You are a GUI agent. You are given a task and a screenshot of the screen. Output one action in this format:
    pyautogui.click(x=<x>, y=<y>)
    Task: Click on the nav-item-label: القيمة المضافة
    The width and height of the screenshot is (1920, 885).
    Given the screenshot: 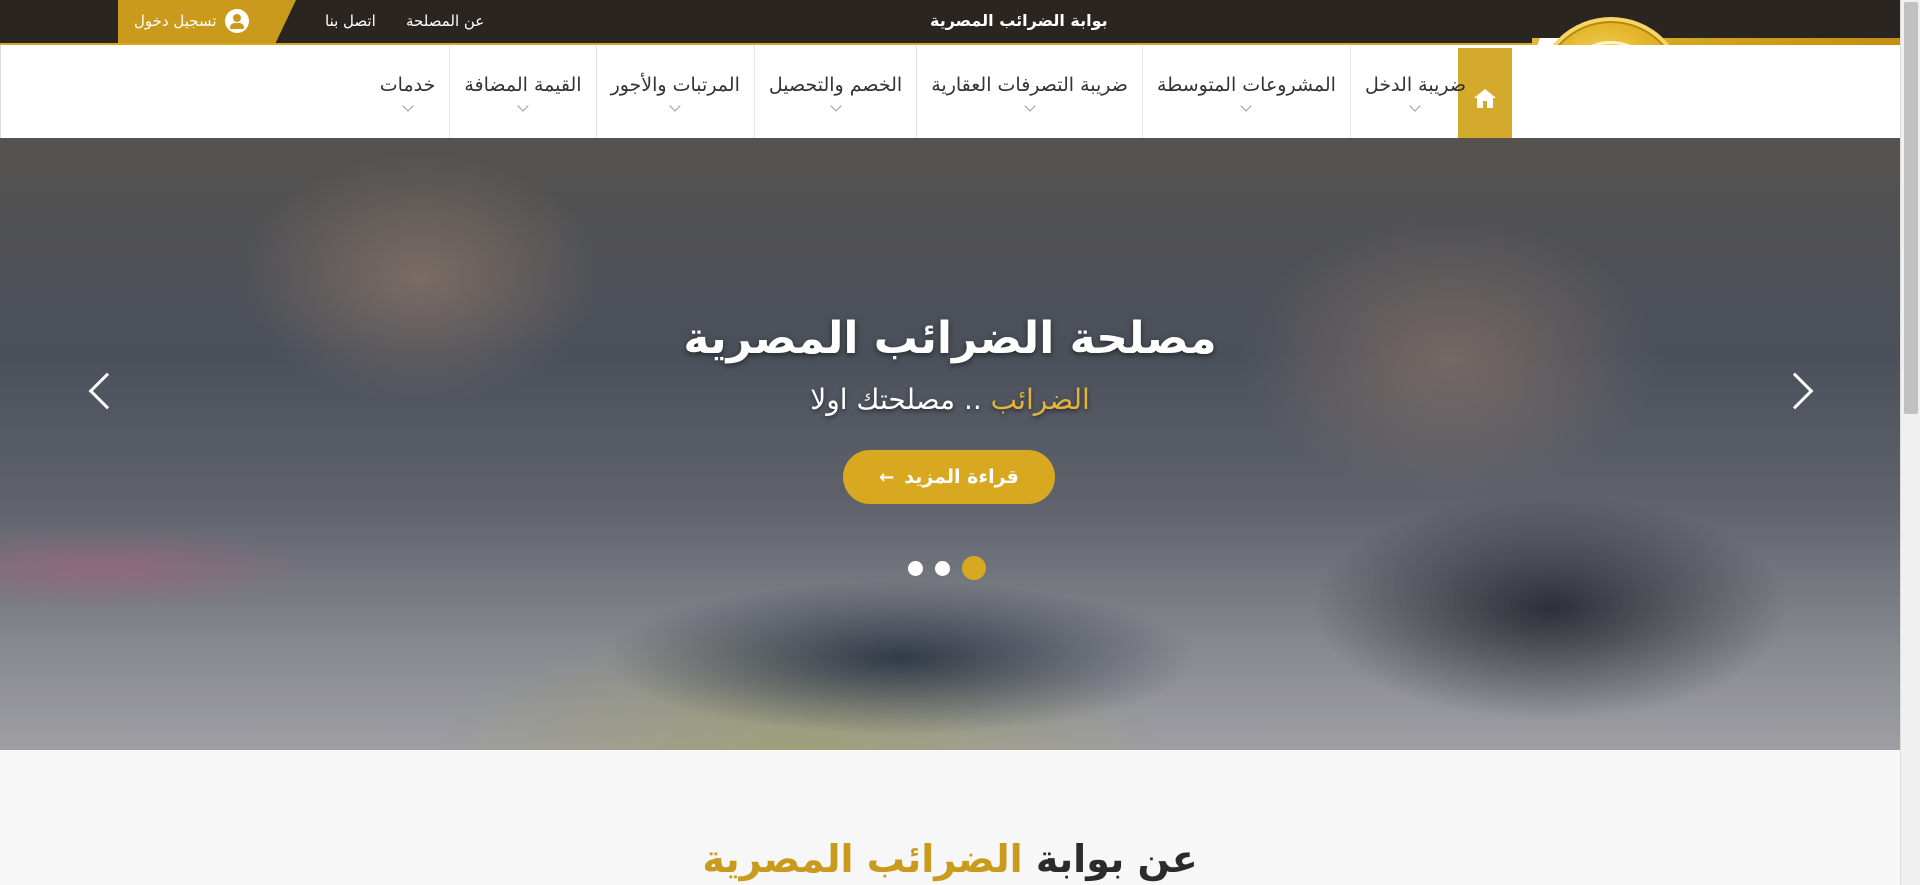 What is the action you would take?
    pyautogui.click(x=523, y=84)
    